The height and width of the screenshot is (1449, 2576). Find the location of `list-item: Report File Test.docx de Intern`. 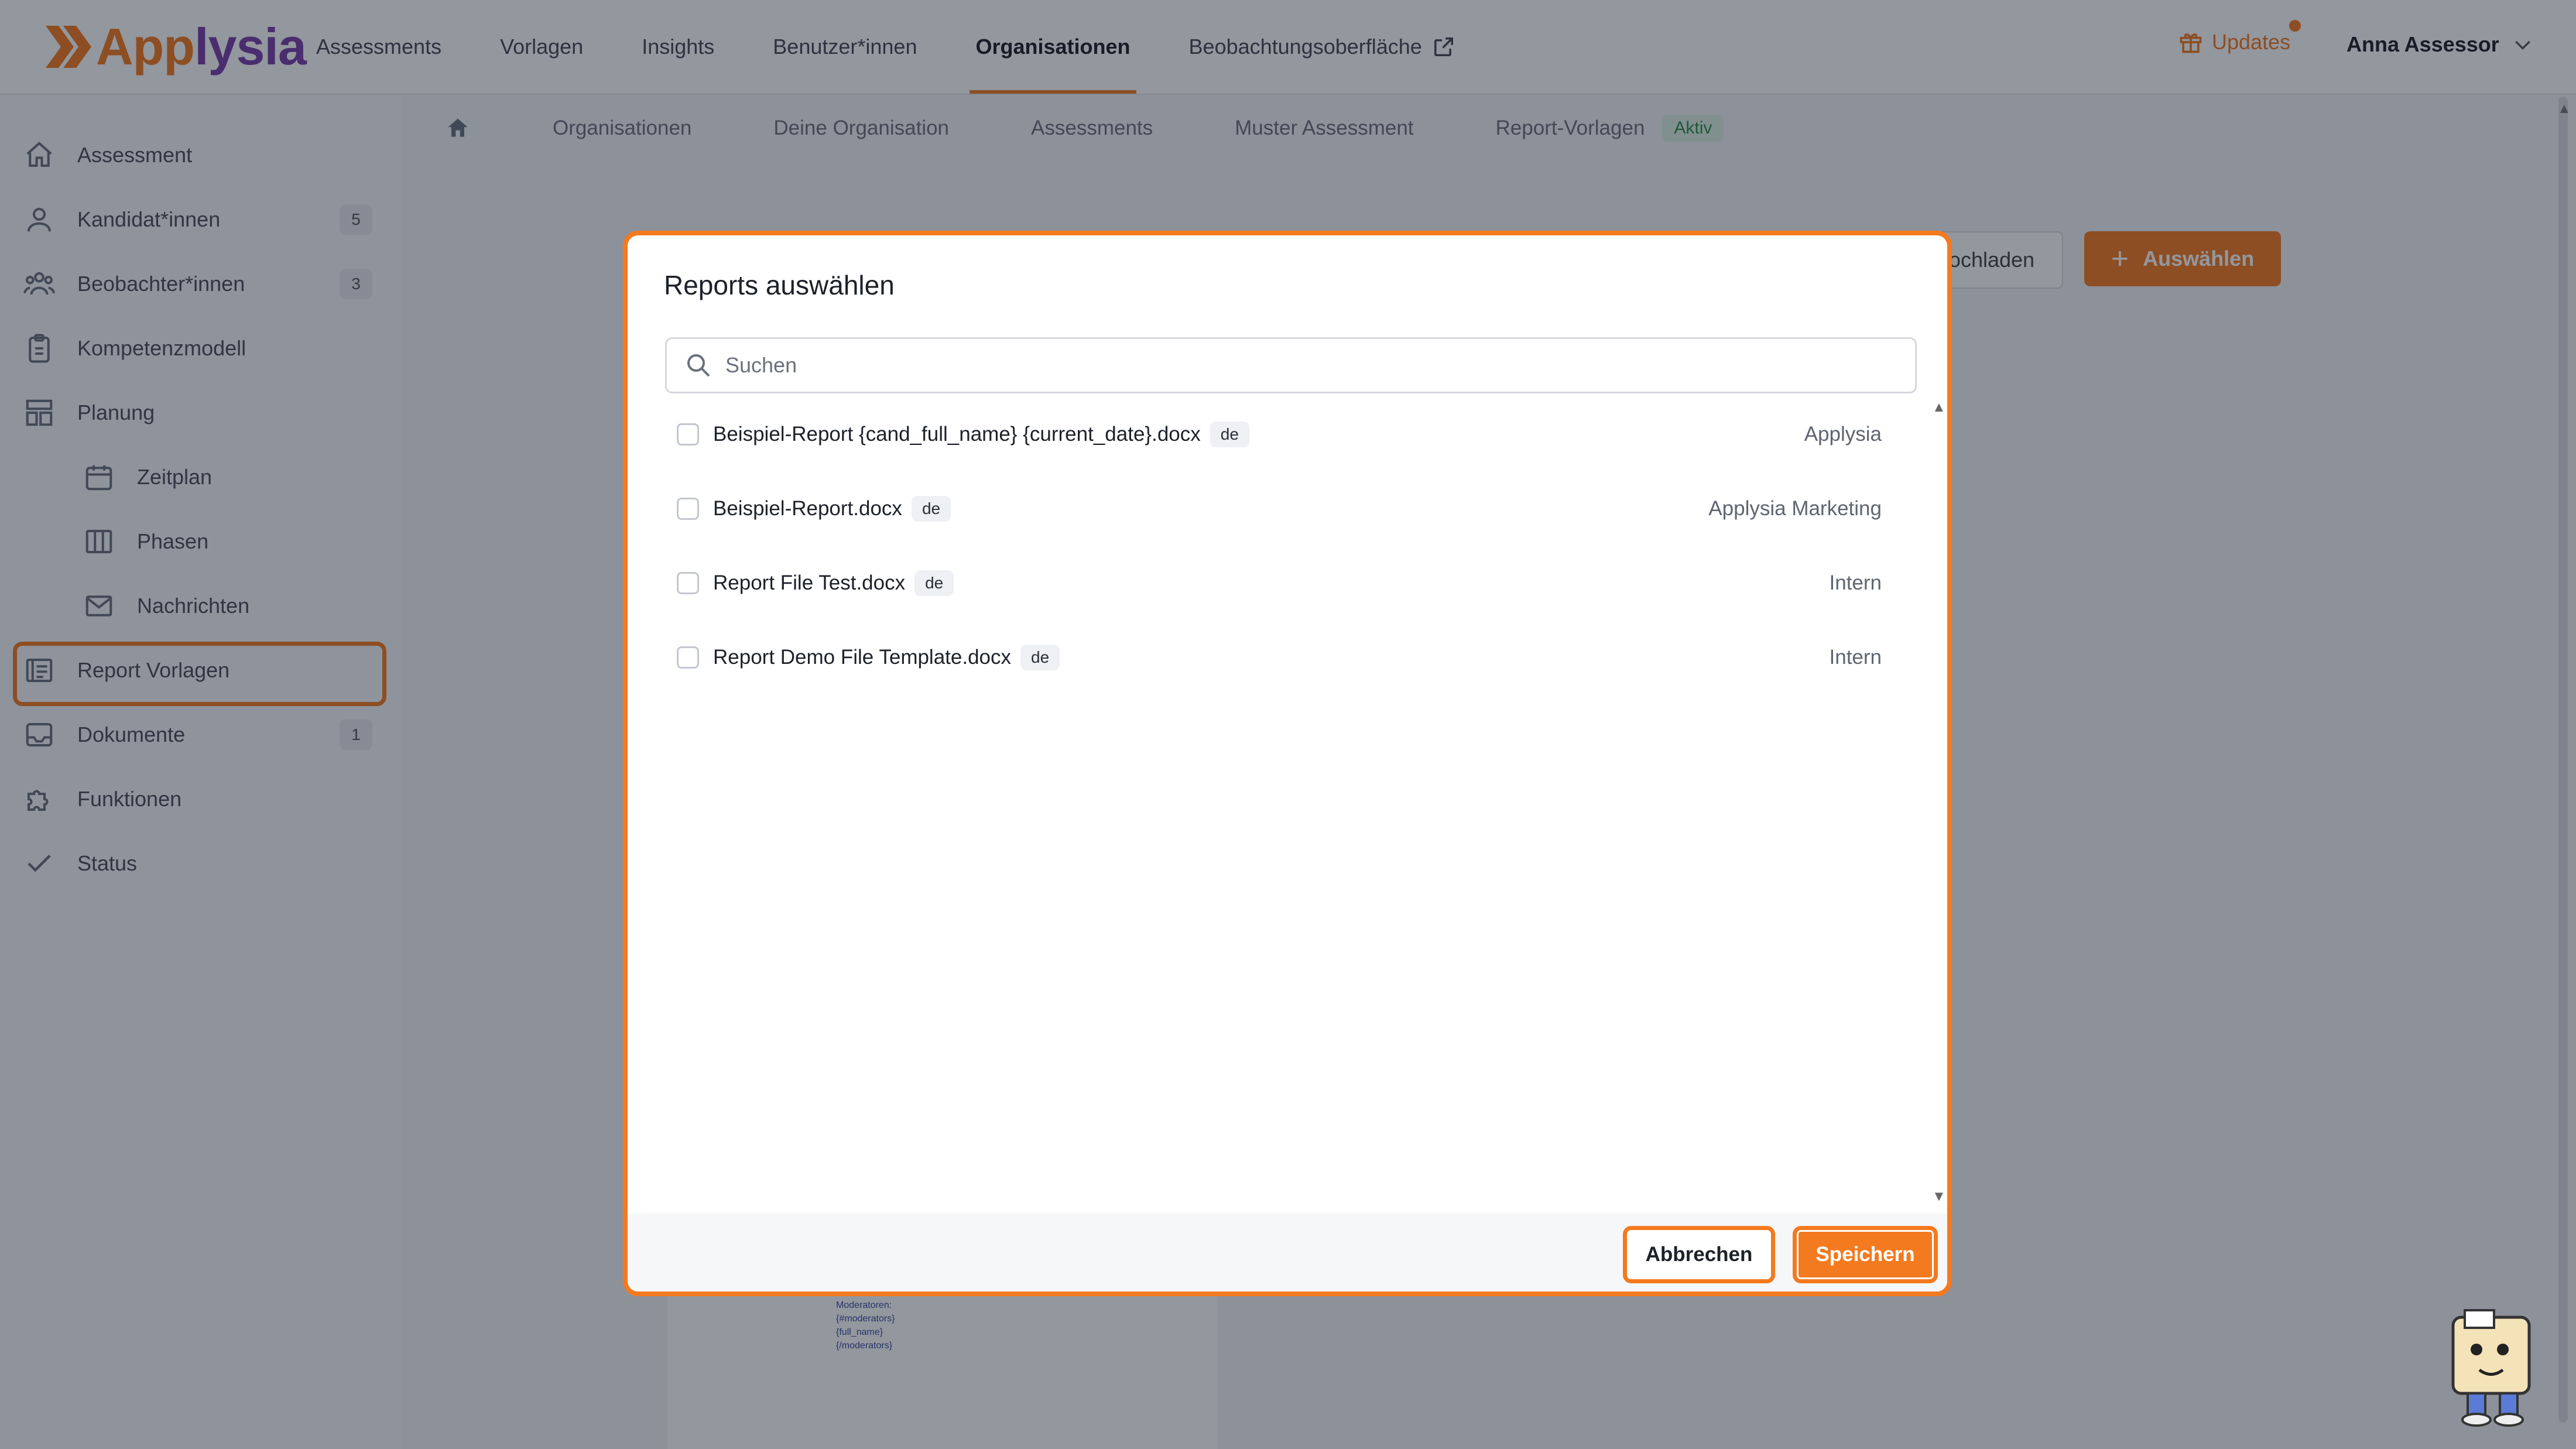

list-item: Report File Test.docx de Intern is located at coordinates (1288, 583).